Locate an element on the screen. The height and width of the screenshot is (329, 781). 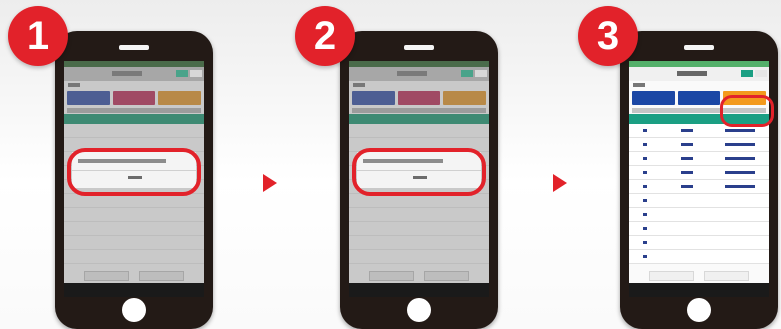
step-badge-3: 3 is located at coordinates (608, 36).